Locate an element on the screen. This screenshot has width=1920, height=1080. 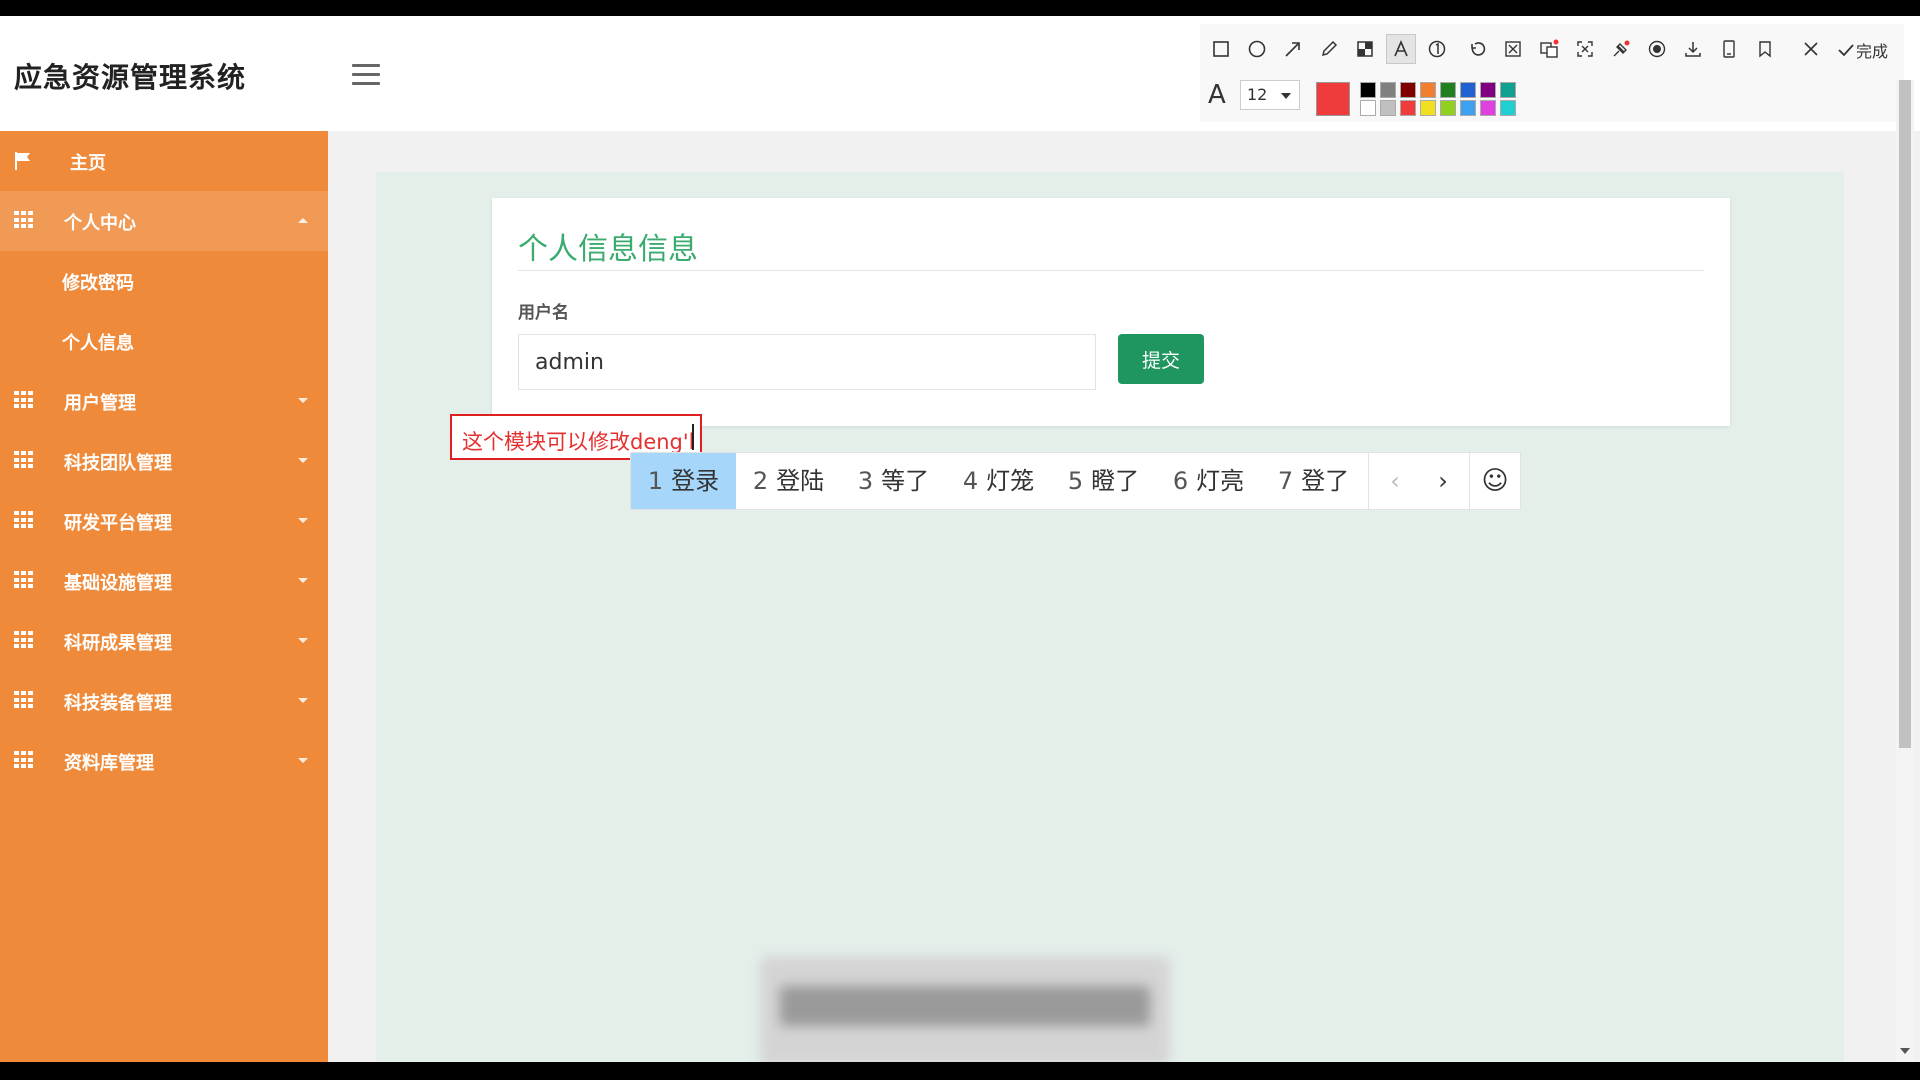
ime-candidate: 7 登了 is located at coordinates (1313, 481).